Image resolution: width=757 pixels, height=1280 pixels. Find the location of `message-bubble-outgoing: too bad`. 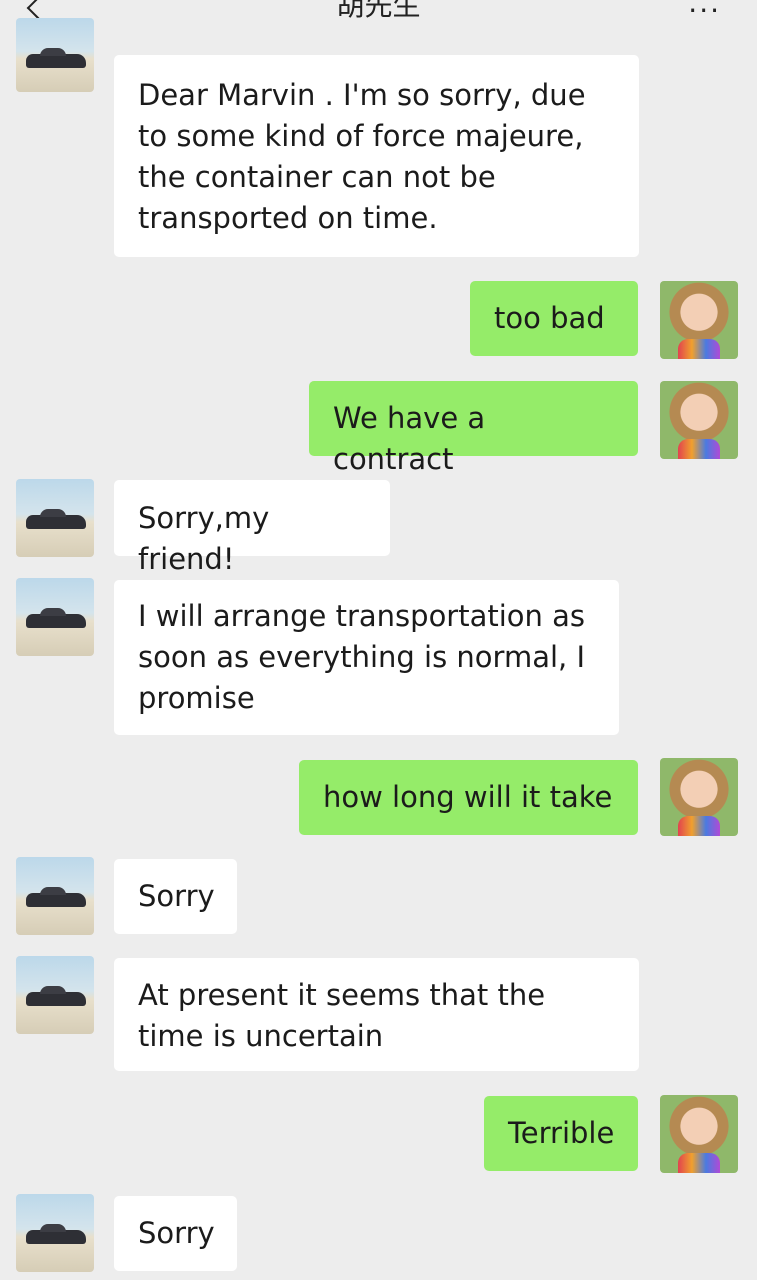

message-bubble-outgoing: too bad is located at coordinates (554, 318).